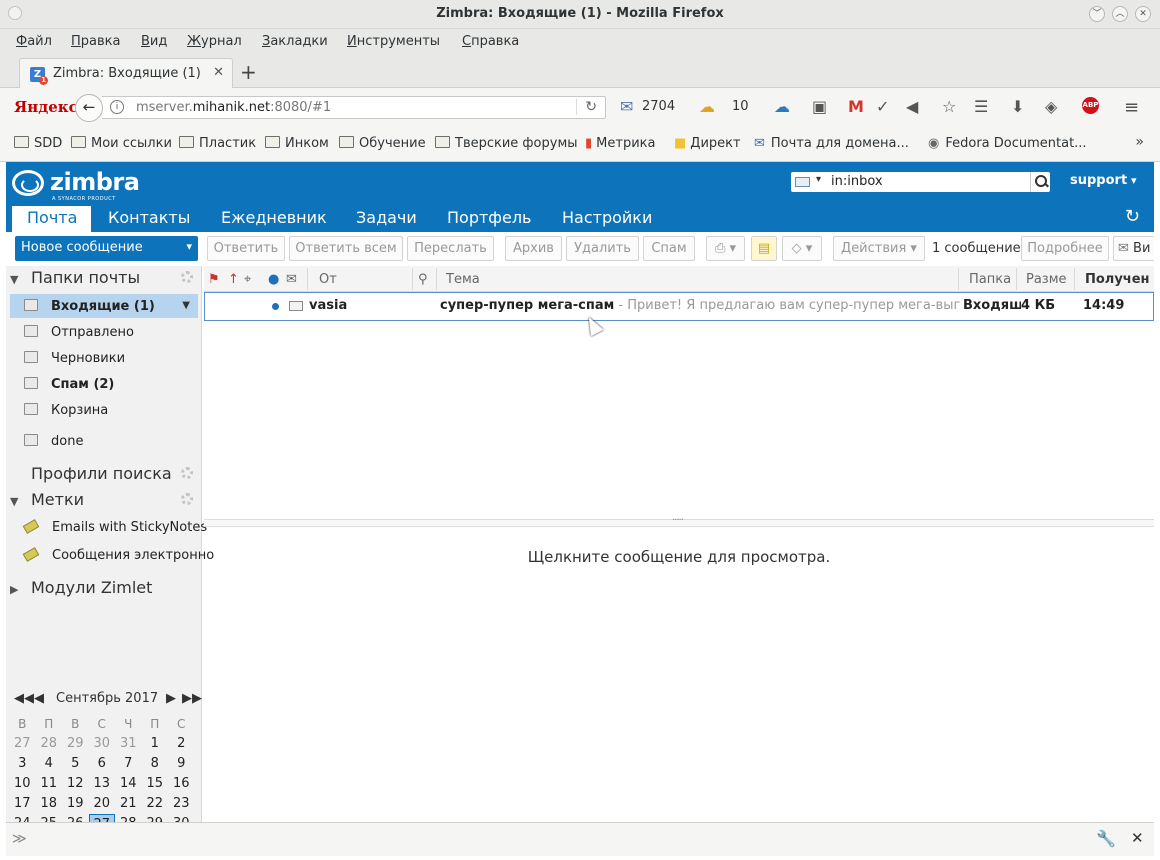  What do you see at coordinates (107, 698) in the screenshot?
I see `calendar-month: Сентябрь 2017` at bounding box center [107, 698].